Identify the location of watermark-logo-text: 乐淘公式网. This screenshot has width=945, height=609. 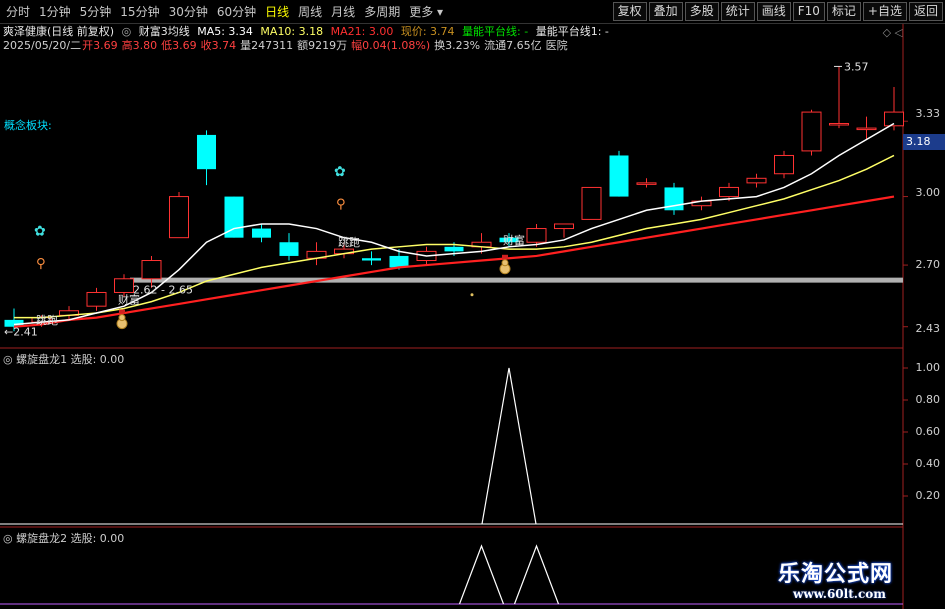
(836, 574).